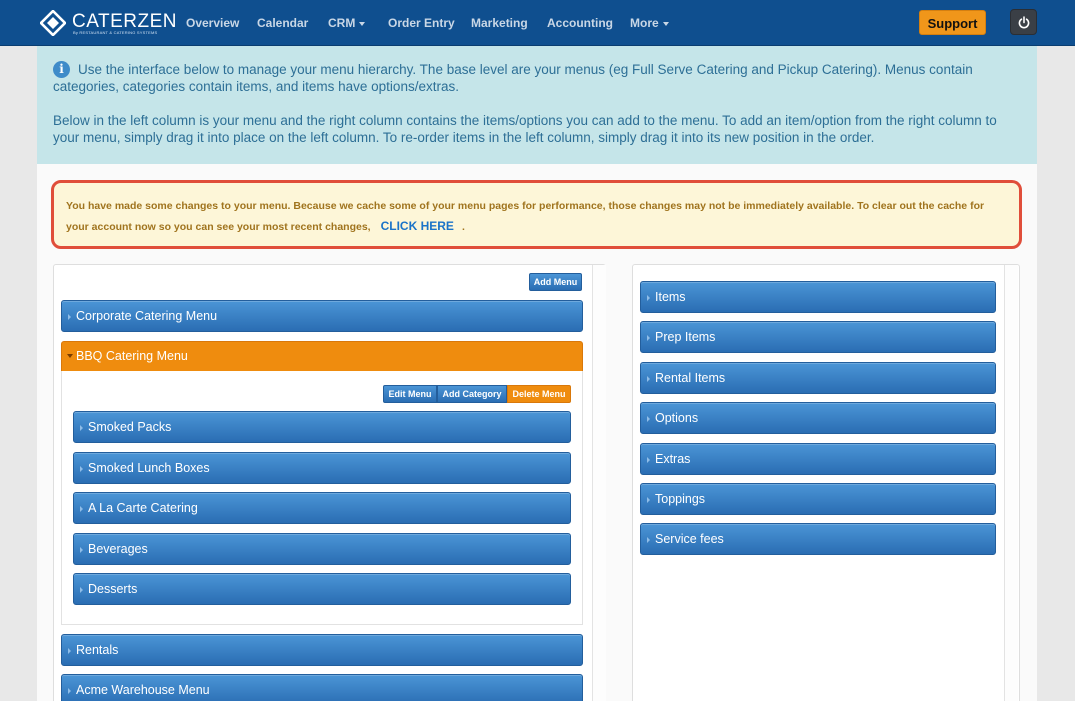  What do you see at coordinates (1011, 483) in the screenshot?
I see `right-panel-scrollbar` at bounding box center [1011, 483].